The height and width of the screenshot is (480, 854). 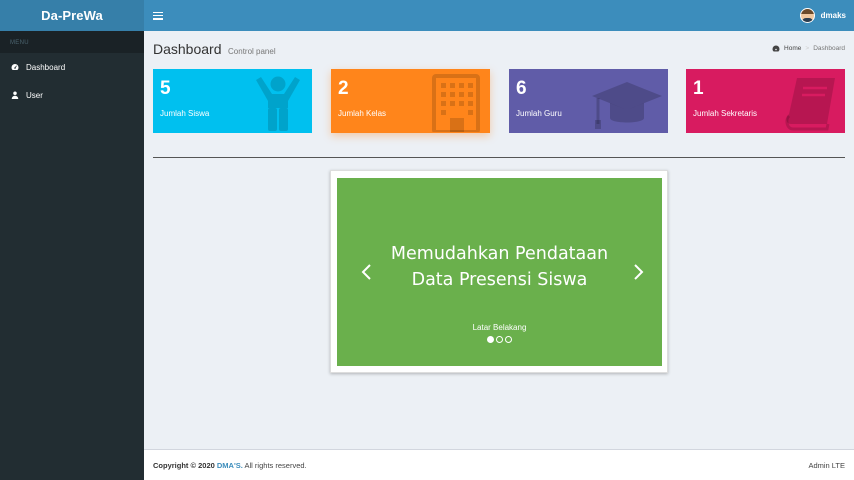 I want to click on page-subtitle: Control panel, so click(x=252, y=51).